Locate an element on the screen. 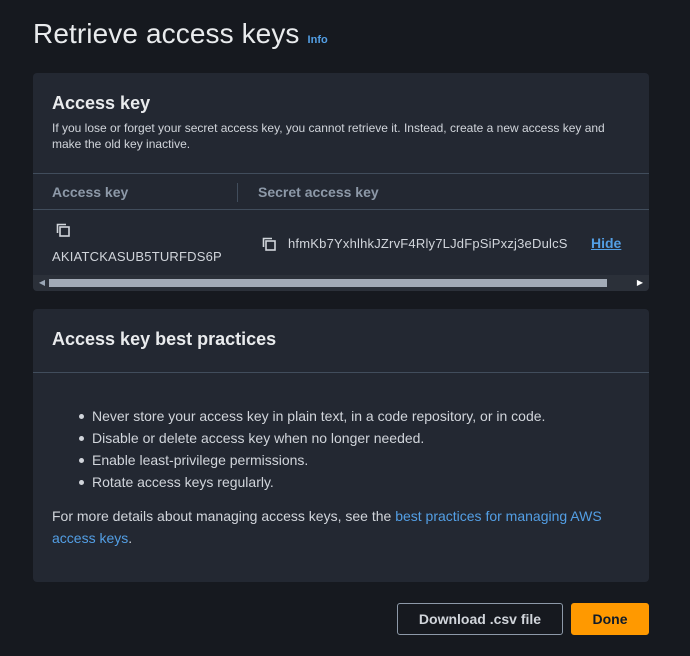  column-divider is located at coordinates (237, 192).